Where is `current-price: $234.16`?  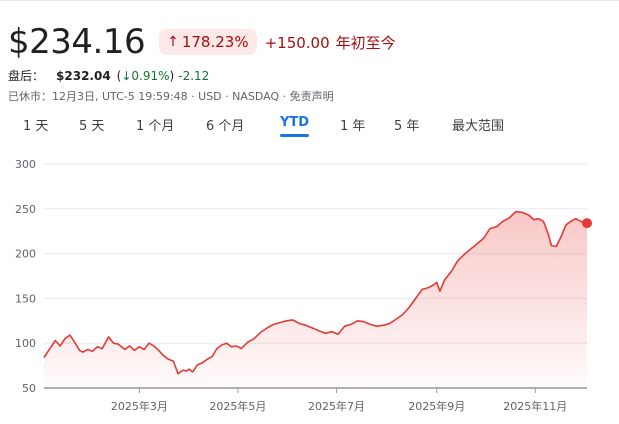
current-price: $234.16 is located at coordinates (77, 42).